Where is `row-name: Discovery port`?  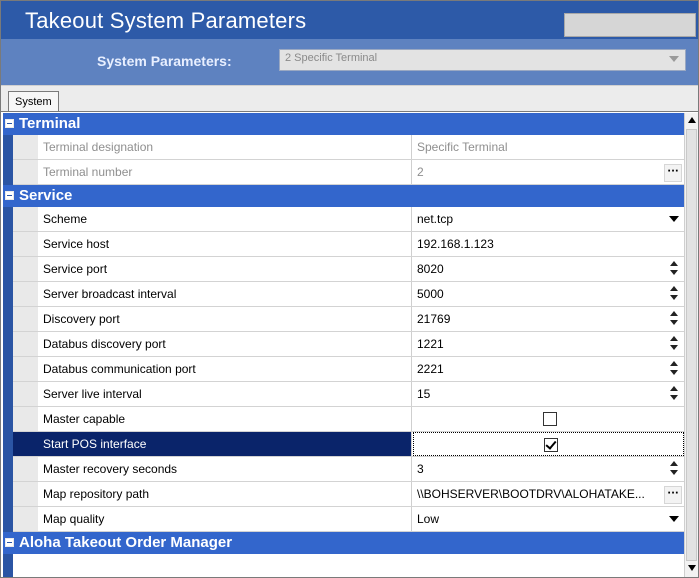 row-name: Discovery port is located at coordinates (225, 319).